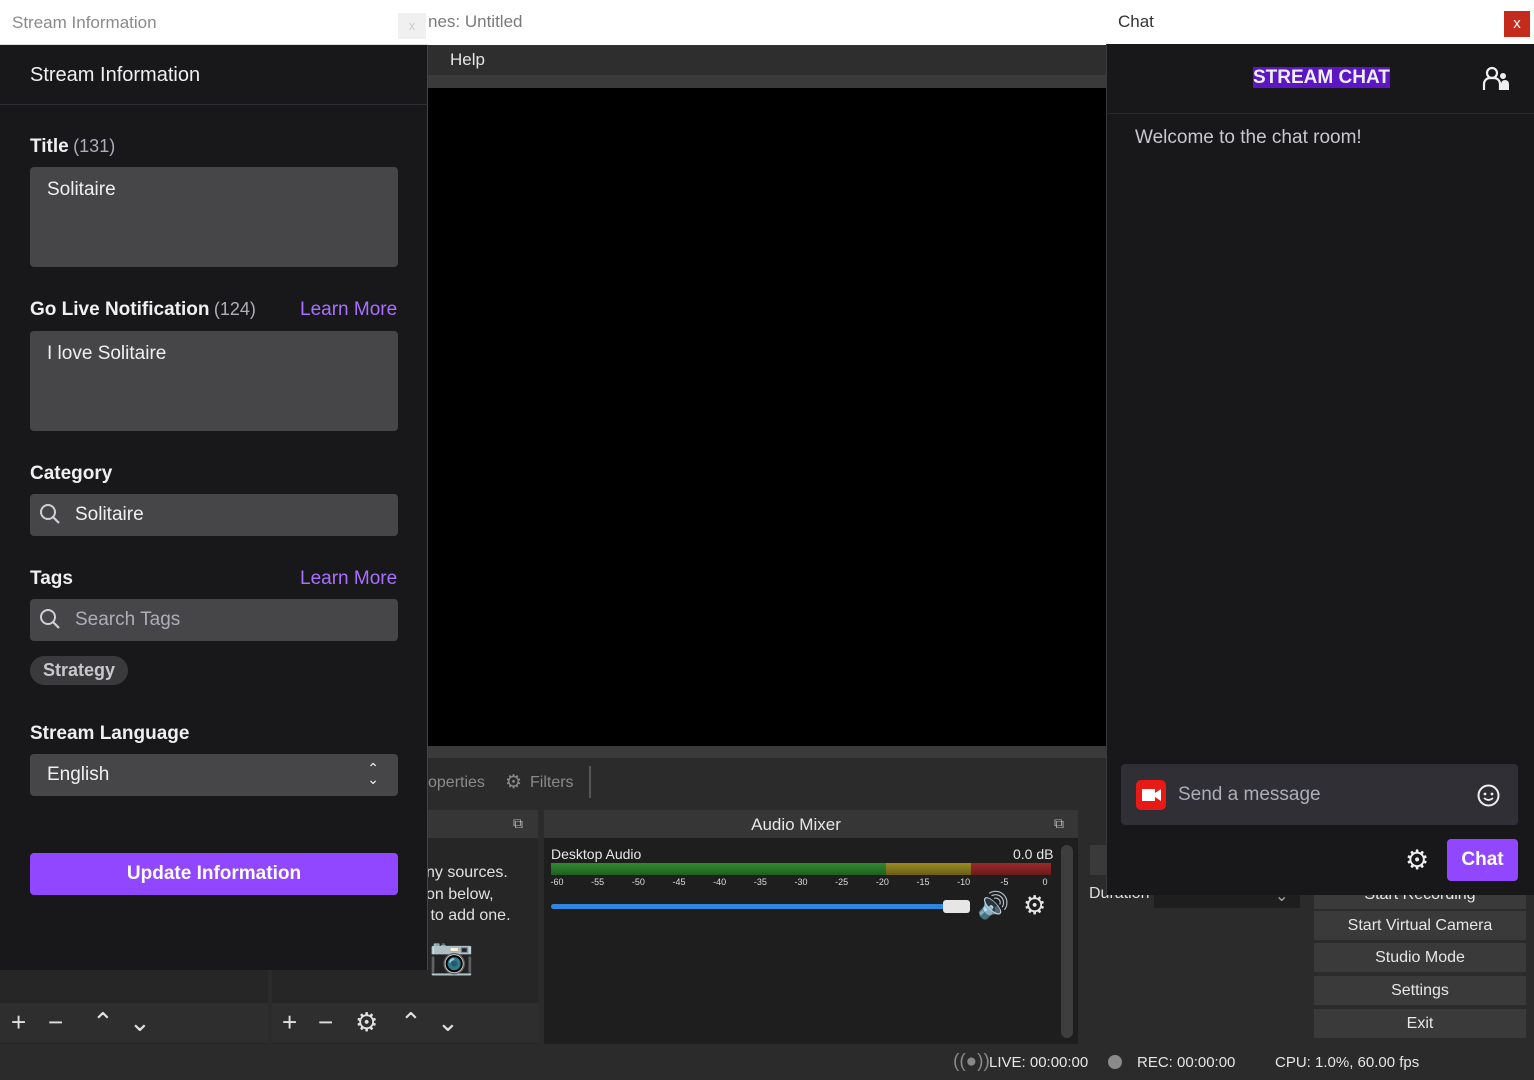  What do you see at coordinates (956, 906) in the screenshot?
I see `volume-slider-handle` at bounding box center [956, 906].